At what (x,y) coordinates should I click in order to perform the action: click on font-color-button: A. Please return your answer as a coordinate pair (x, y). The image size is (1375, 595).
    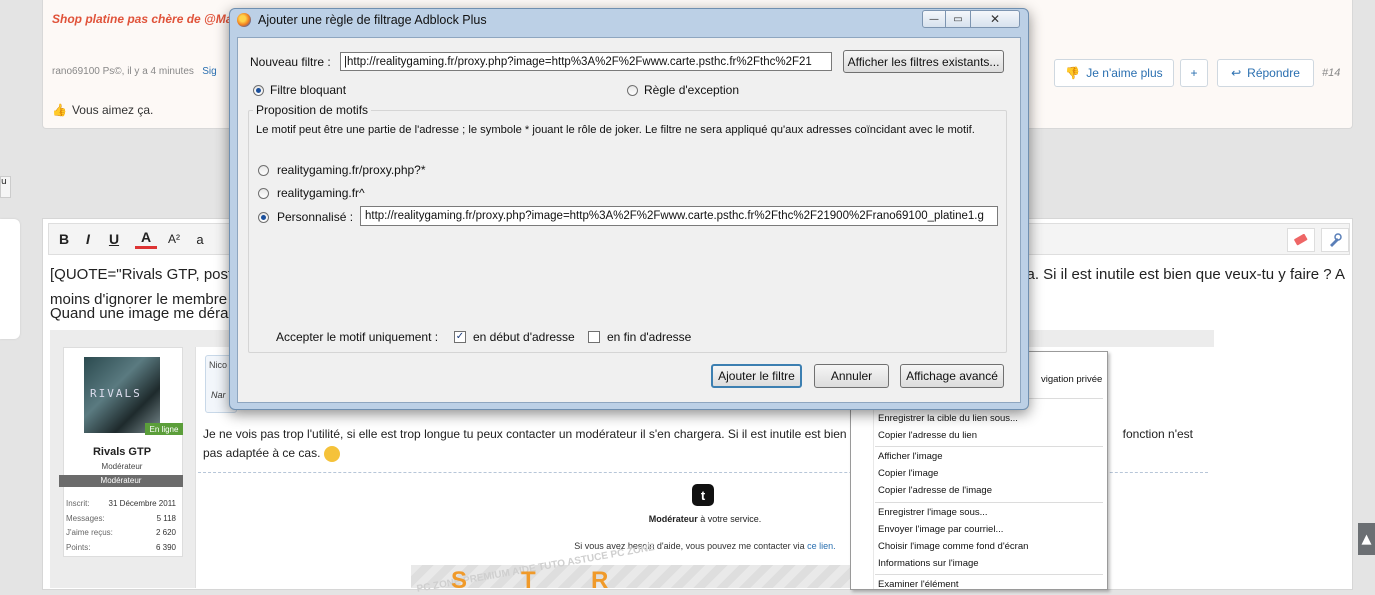
    Looking at the image, I should click on (146, 238).